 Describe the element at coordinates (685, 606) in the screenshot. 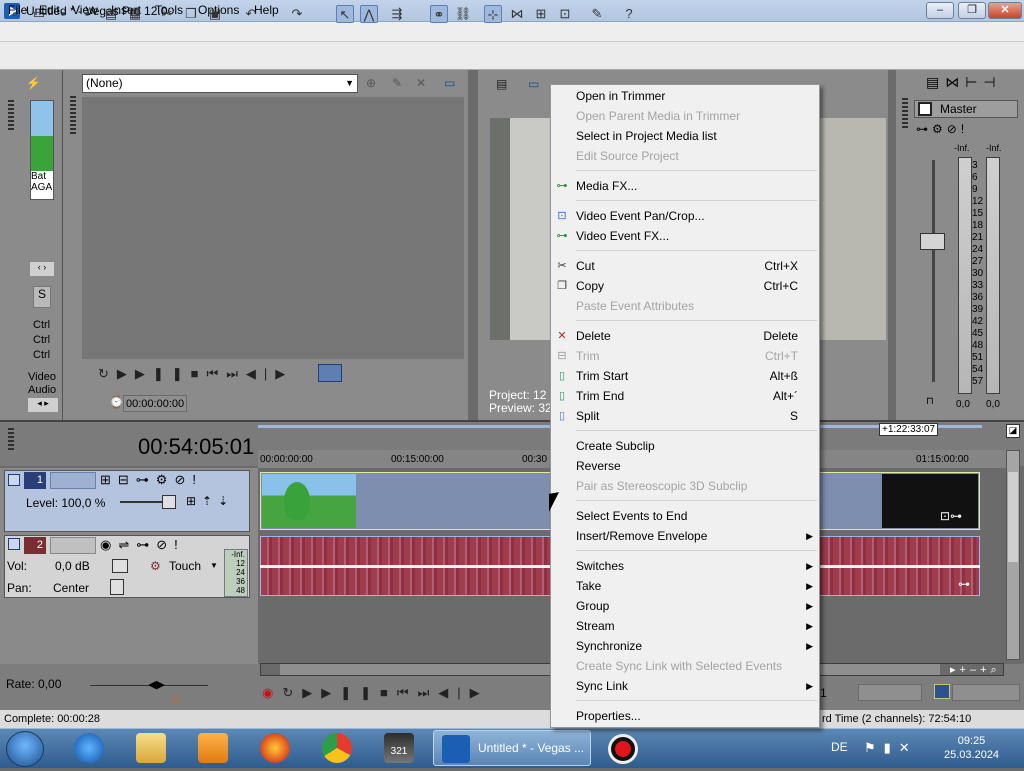

I see `menu-item-group: Group ▶` at that location.